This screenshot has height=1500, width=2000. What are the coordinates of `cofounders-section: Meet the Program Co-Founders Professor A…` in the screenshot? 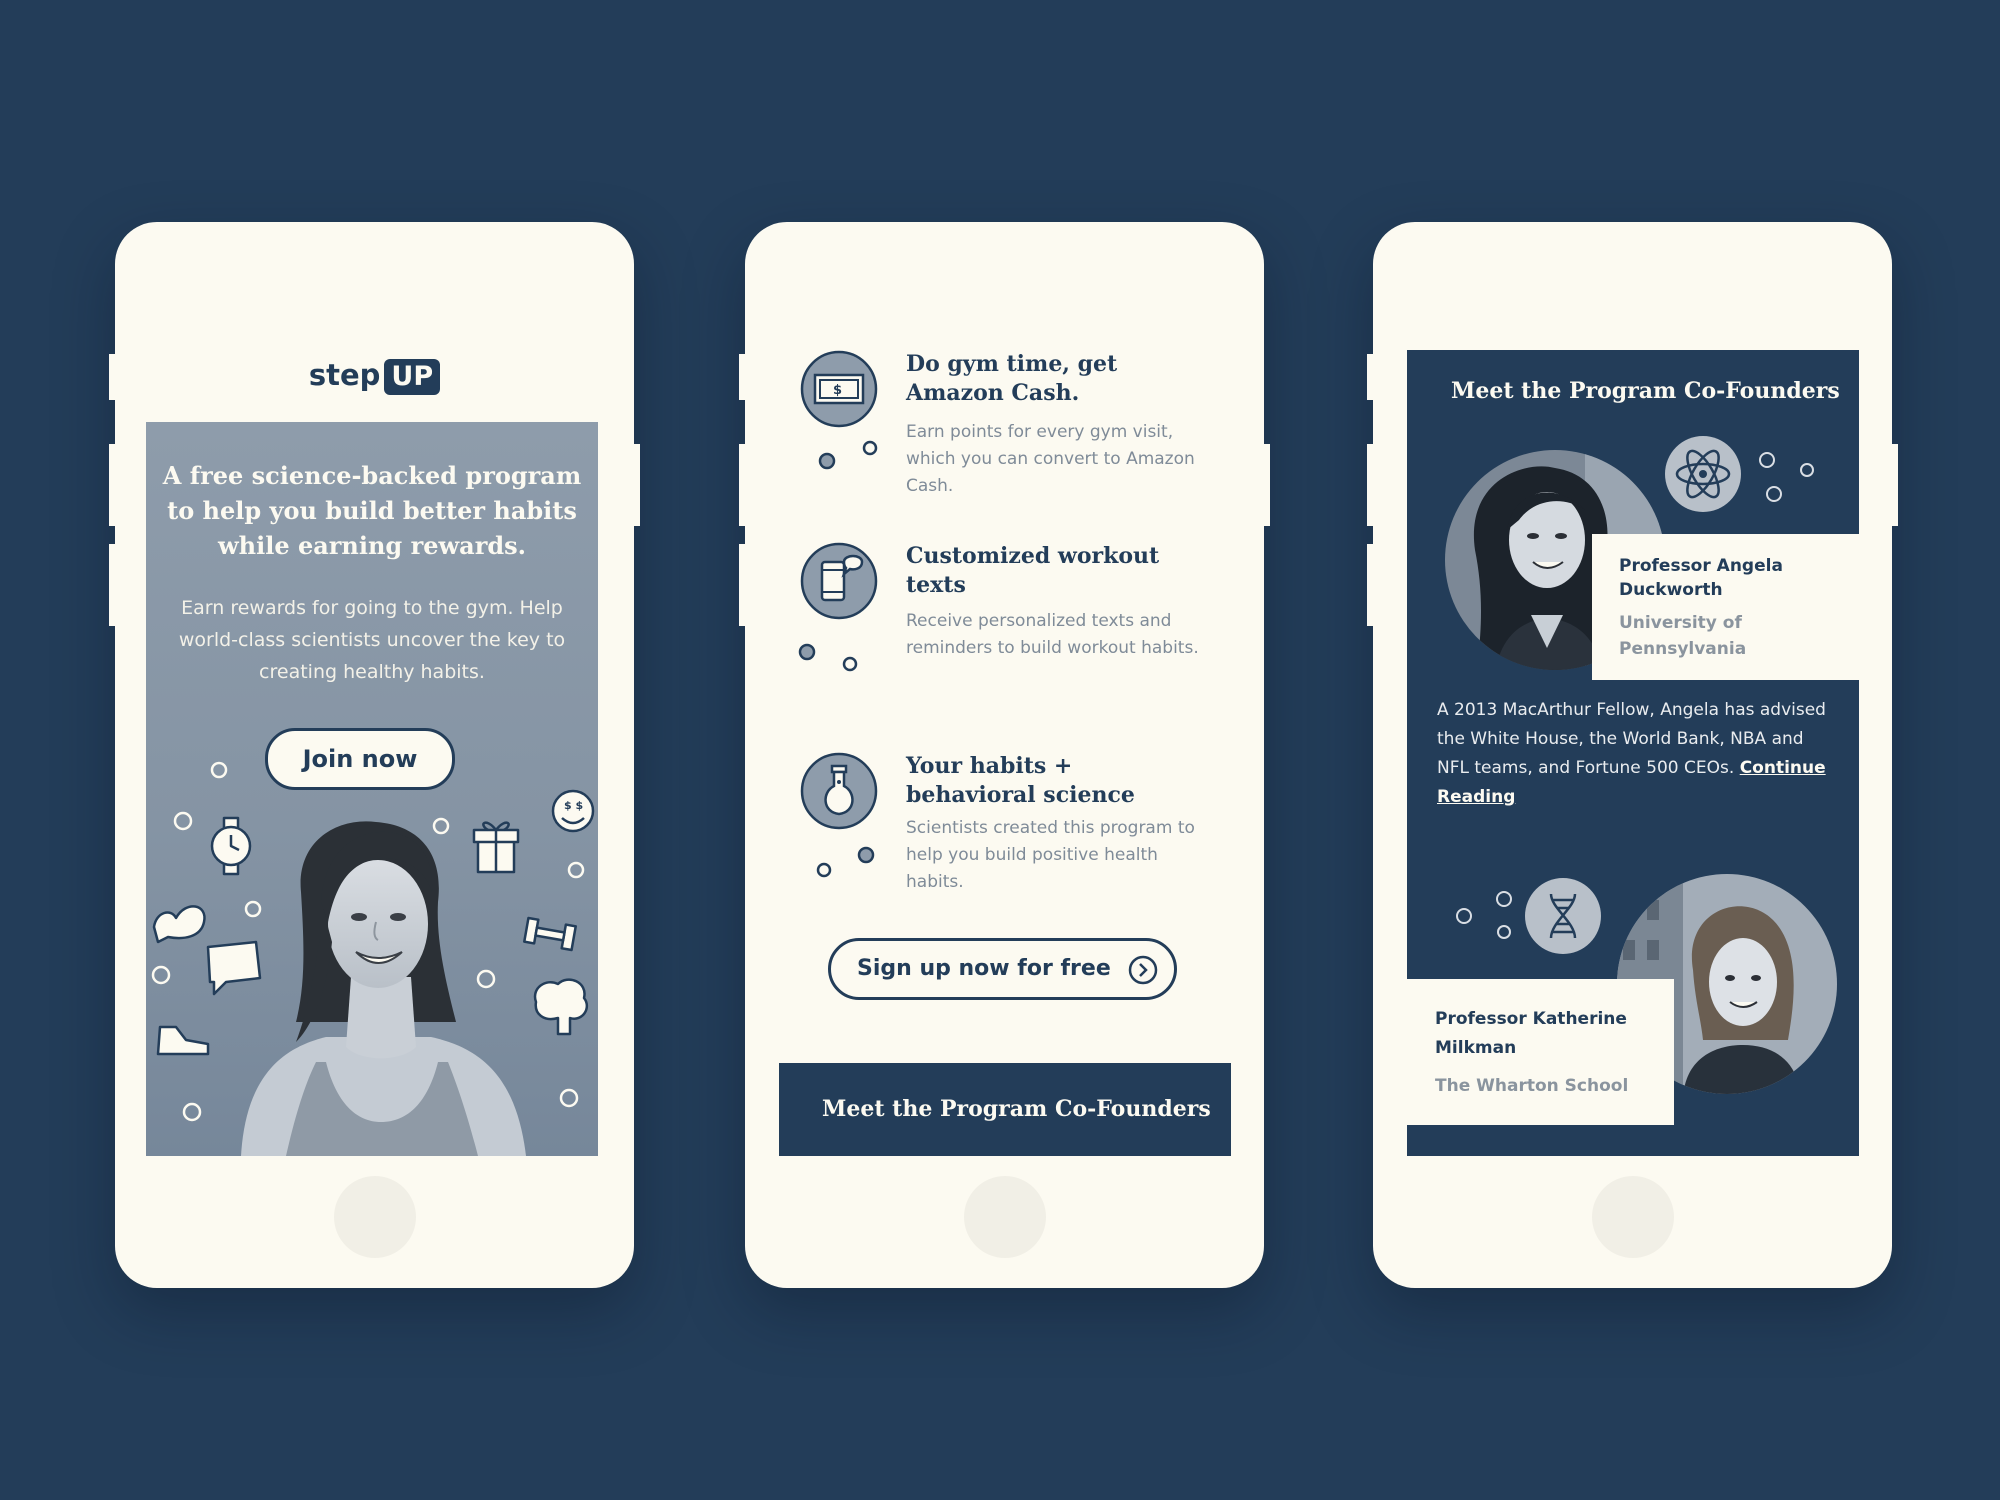 It's located at (1633, 753).